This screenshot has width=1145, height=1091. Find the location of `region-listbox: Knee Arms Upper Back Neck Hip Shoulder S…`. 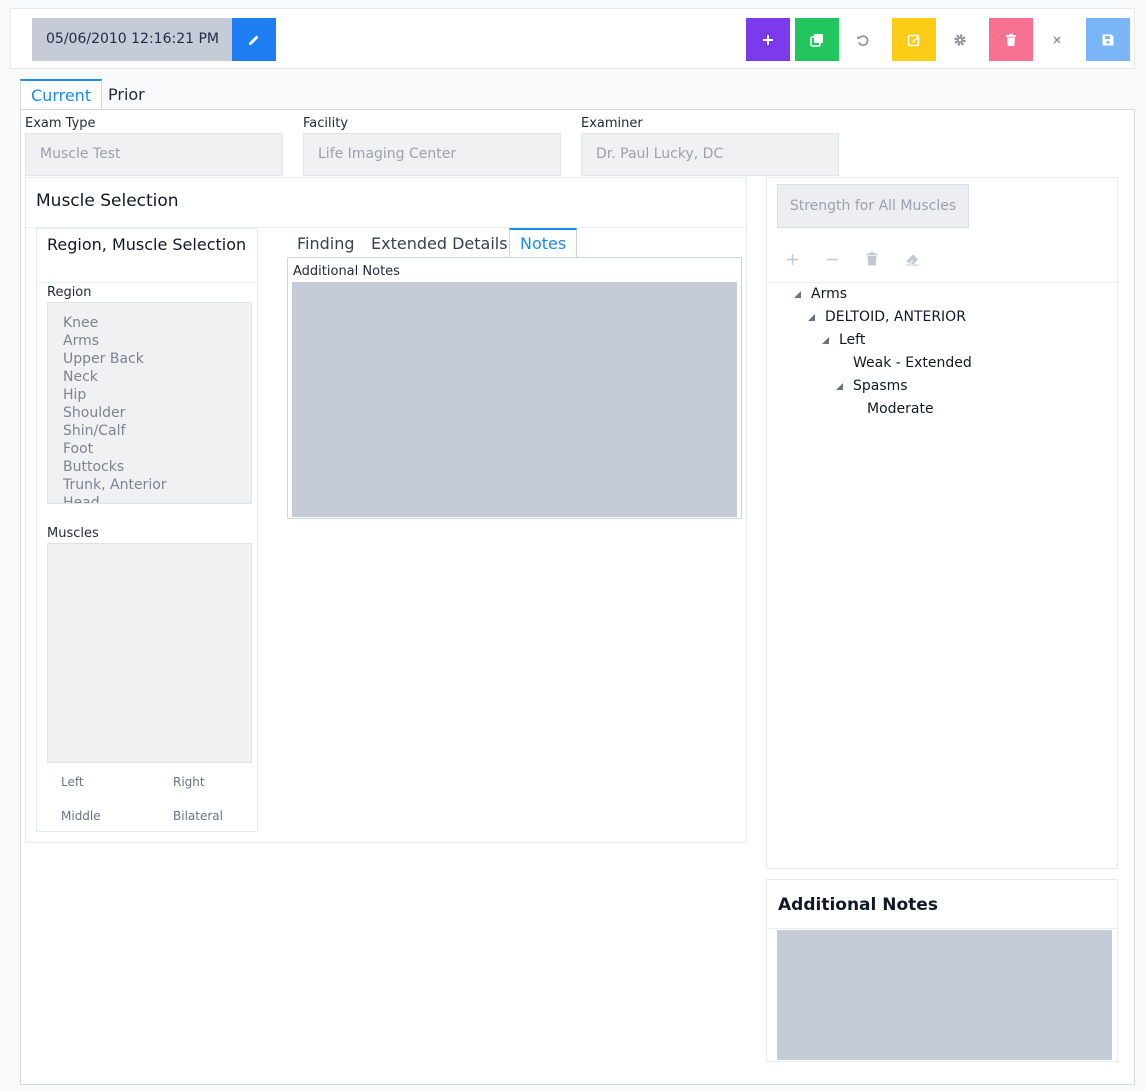

region-listbox: Knee Arms Upper Back Neck Hip Shoulder S… is located at coordinates (149, 403).